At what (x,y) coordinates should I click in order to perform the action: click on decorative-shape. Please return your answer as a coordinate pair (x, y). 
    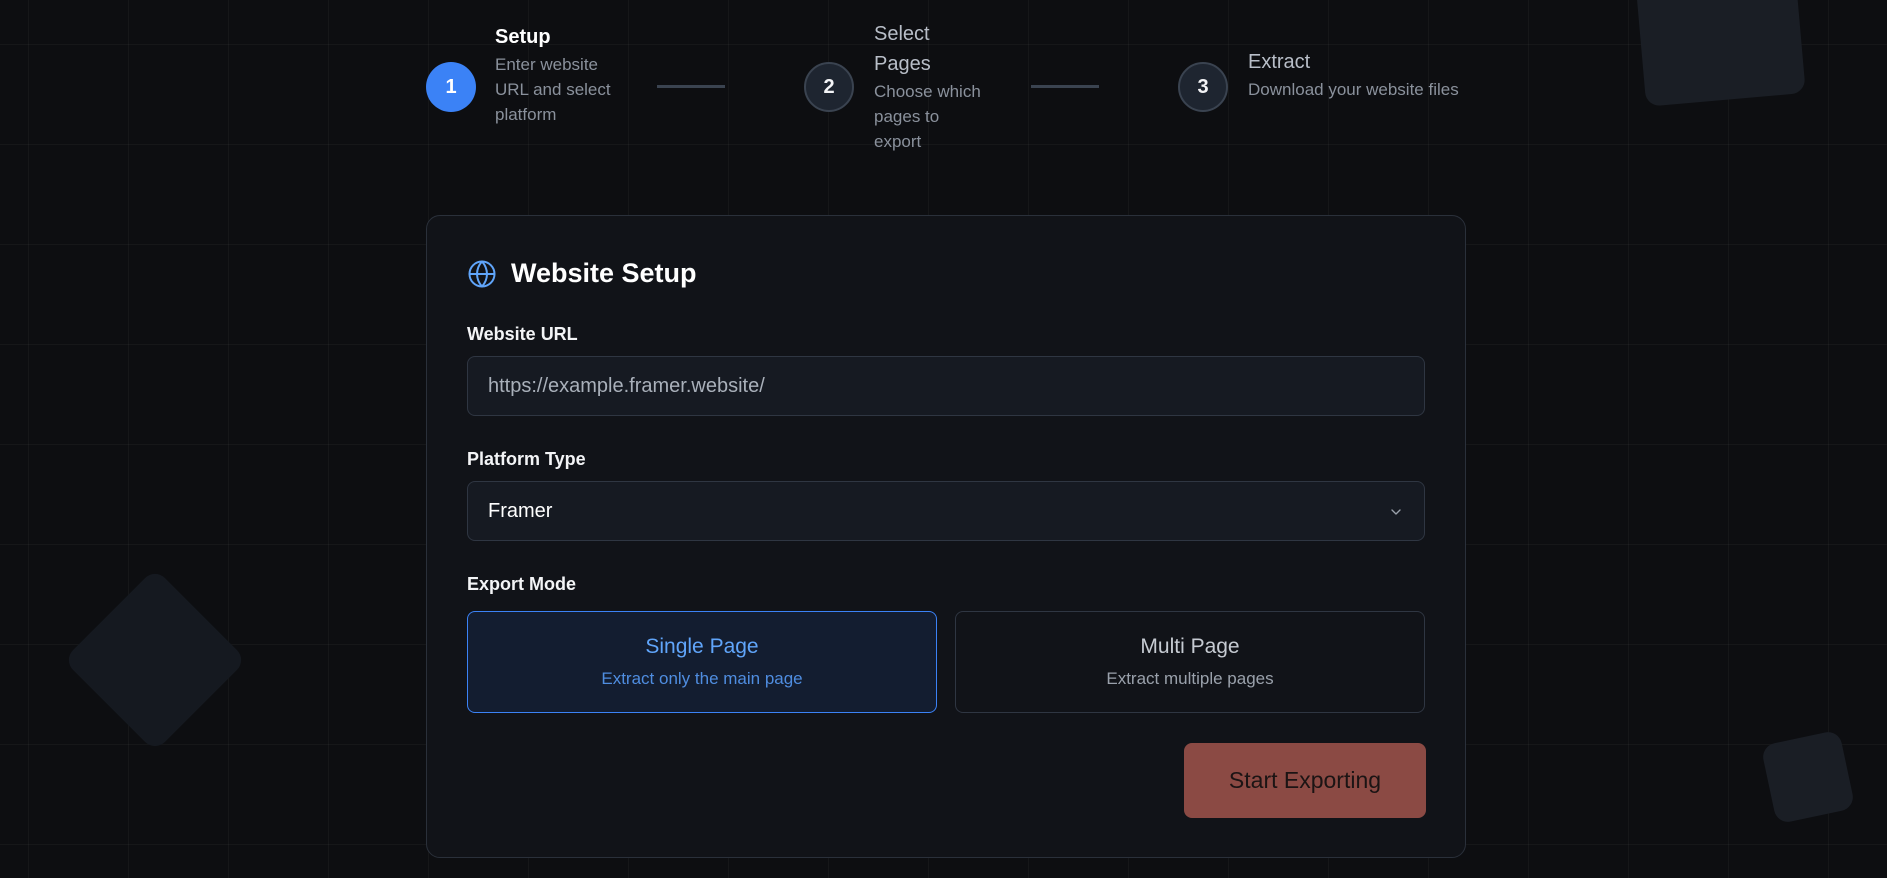
    Looking at the image, I should click on (1808, 777).